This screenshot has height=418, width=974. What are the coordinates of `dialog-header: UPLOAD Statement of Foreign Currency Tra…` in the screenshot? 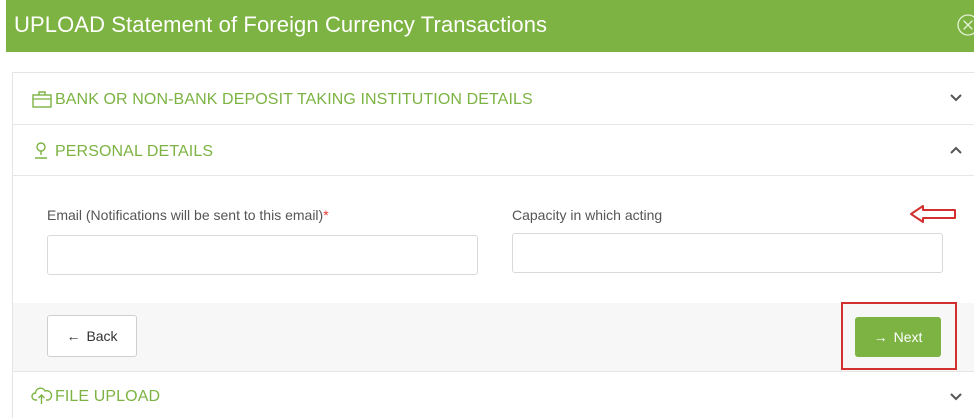 It's located at (490, 26).